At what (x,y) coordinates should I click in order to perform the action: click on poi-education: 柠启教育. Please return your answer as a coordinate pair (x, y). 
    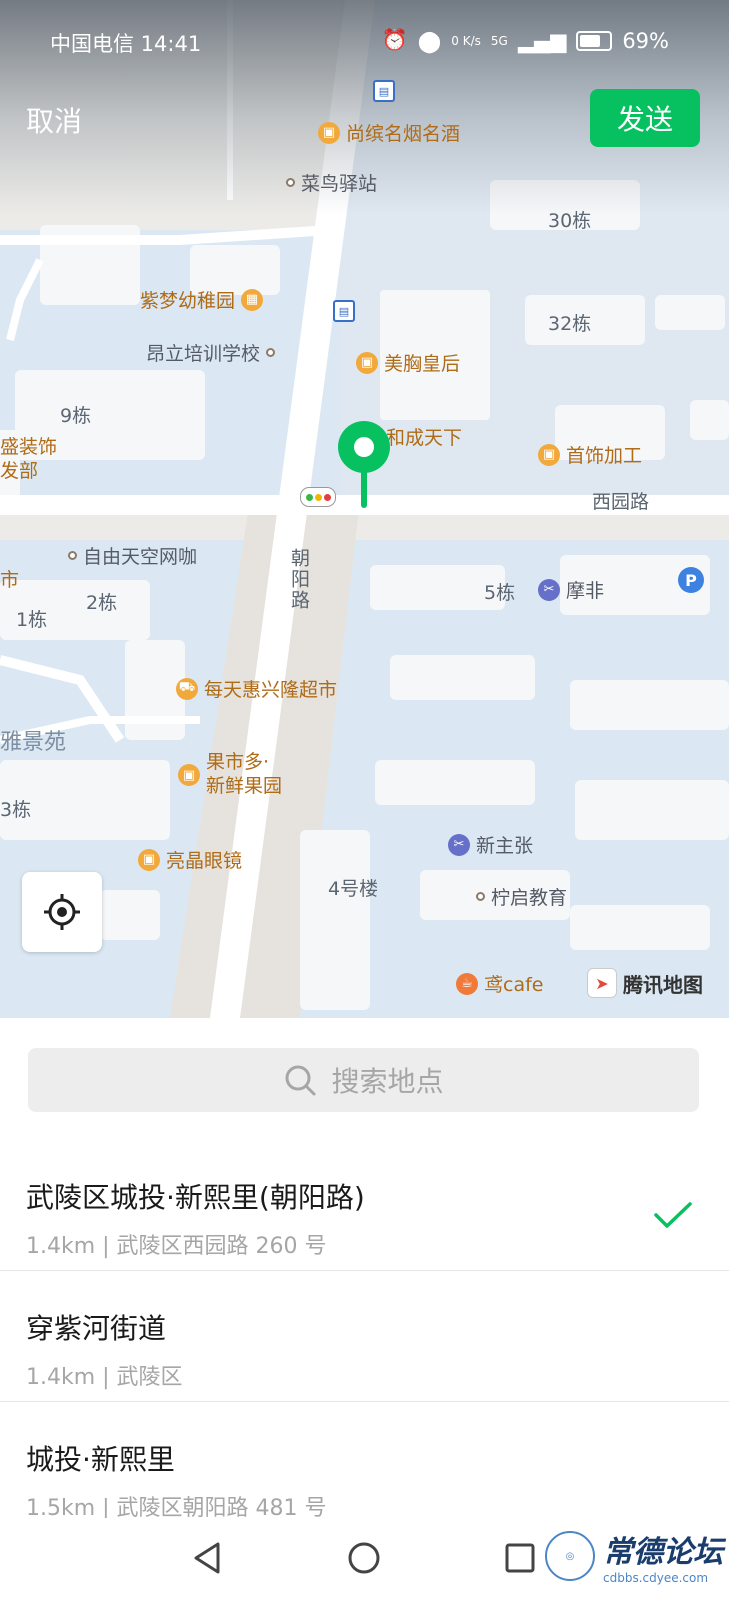
    Looking at the image, I should click on (521, 896).